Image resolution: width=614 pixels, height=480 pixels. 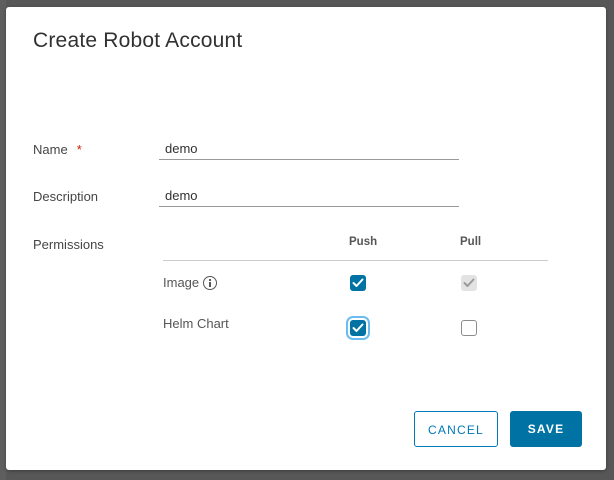 I want to click on cancel-button: CANCEL, so click(x=456, y=429).